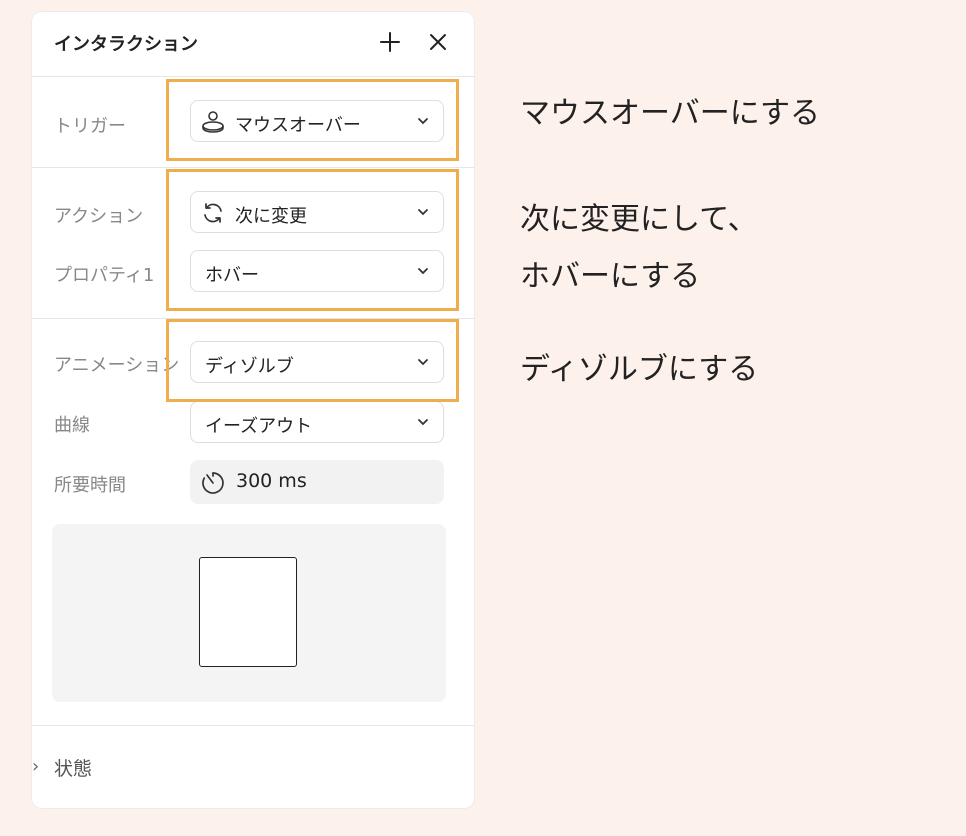  Describe the element at coordinates (90, 485) in the screenshot. I see `duration-label: 所要時間` at that location.